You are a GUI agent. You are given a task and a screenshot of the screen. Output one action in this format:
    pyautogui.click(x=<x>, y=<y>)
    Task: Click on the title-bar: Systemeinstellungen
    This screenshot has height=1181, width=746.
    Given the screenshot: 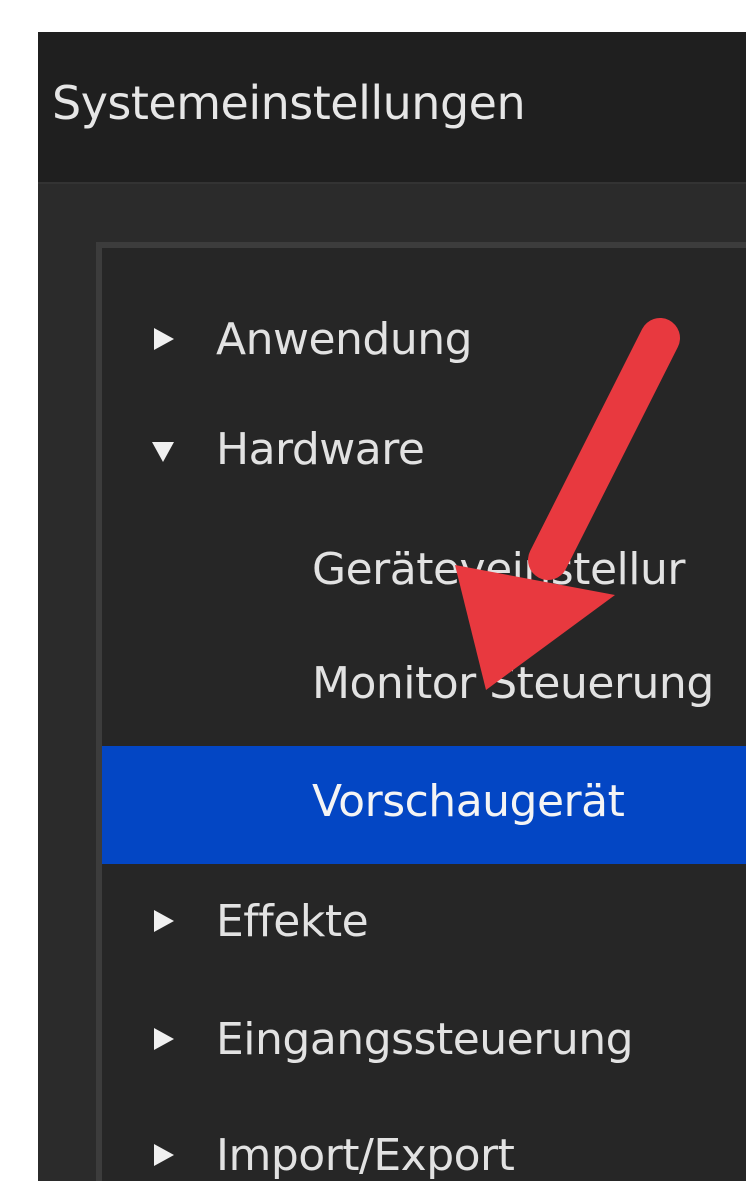 What is the action you would take?
    pyautogui.click(x=392, y=108)
    